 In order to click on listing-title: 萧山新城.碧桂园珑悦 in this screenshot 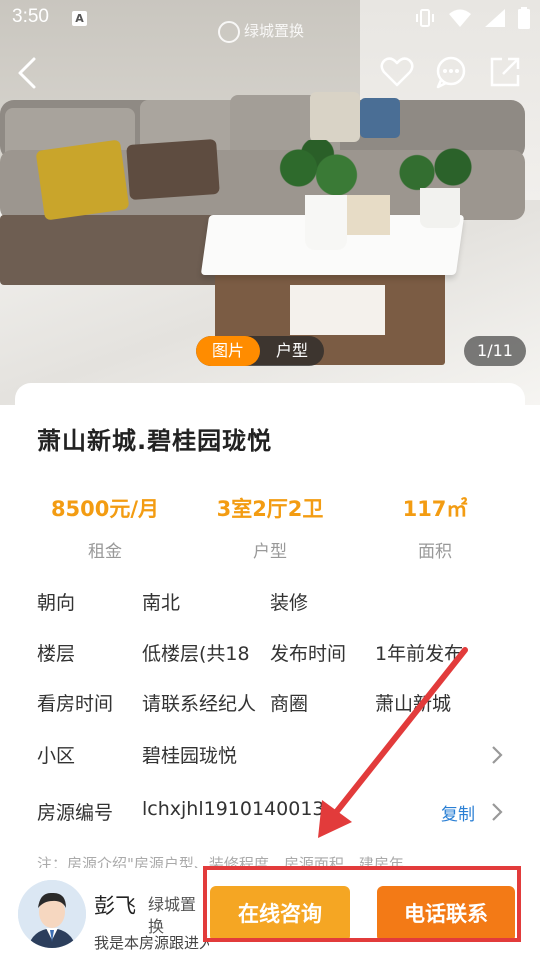, I will do `click(155, 441)`.